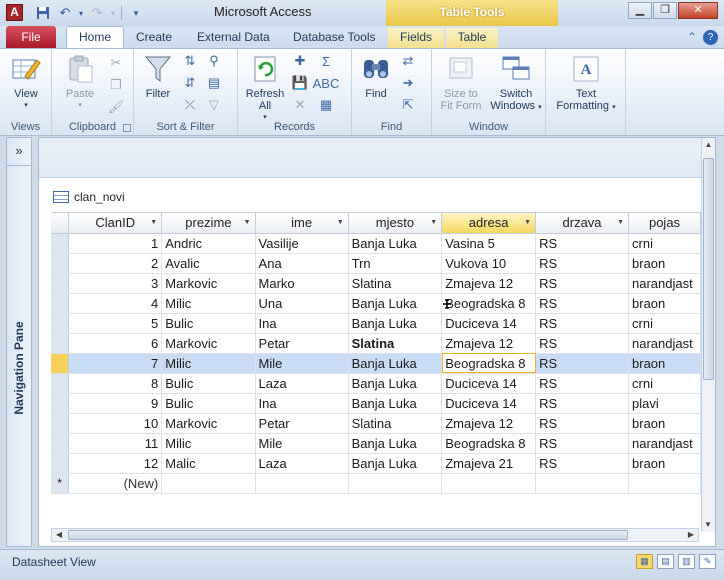 The width and height of the screenshot is (724, 580). I want to click on horizontal-scrollbar: ◀ ▶, so click(375, 535).